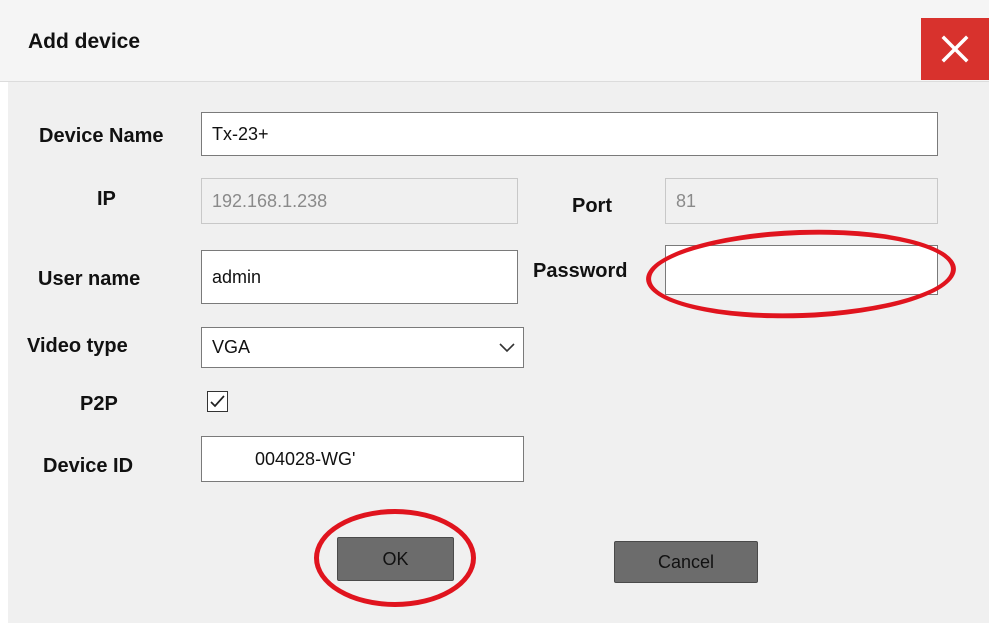 This screenshot has height=623, width=989. What do you see at coordinates (231, 347) in the screenshot?
I see `video-type-selected: VGA` at bounding box center [231, 347].